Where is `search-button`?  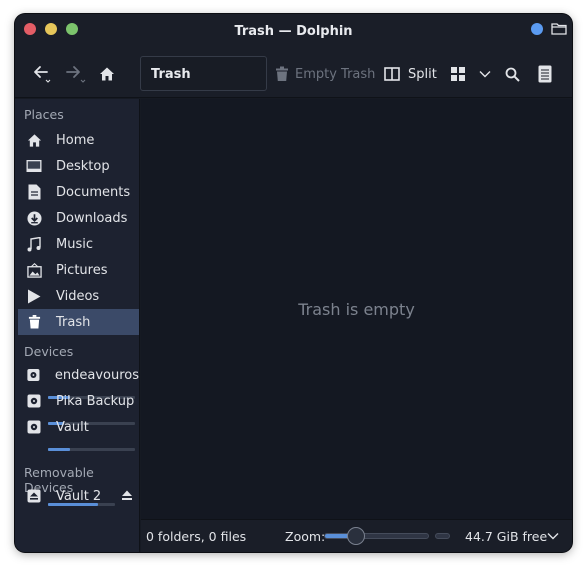
search-button is located at coordinates (512, 74).